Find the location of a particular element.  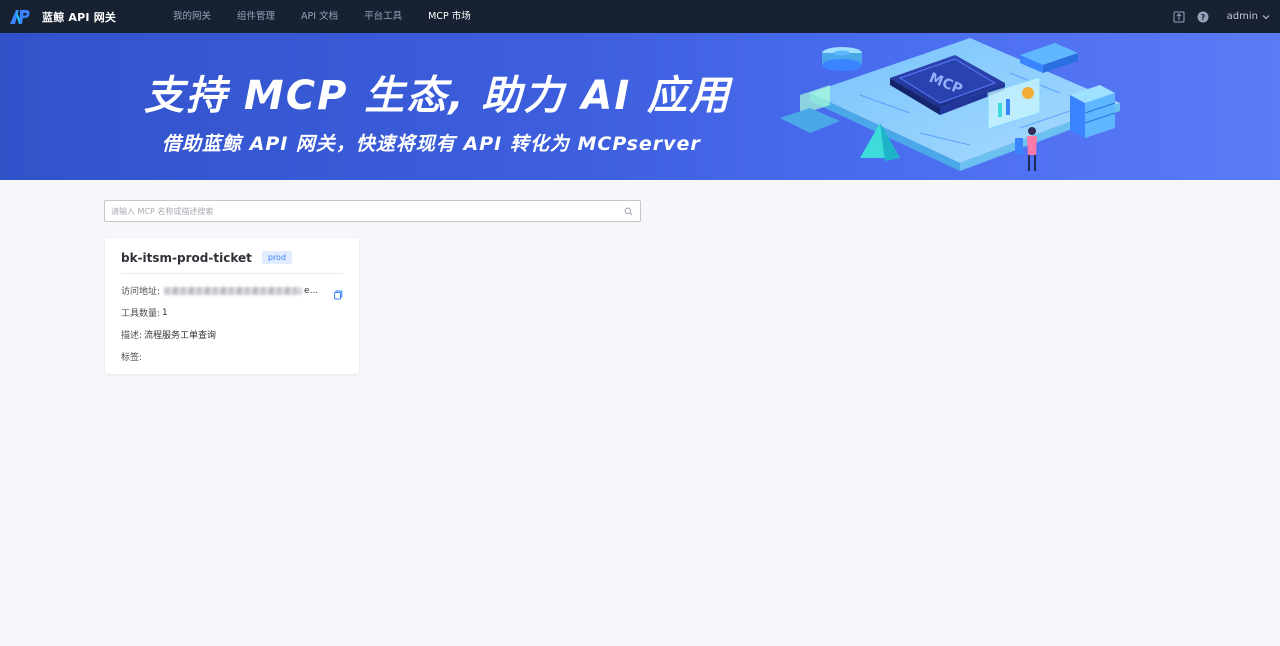

help-icon: ? is located at coordinates (1203, 17).